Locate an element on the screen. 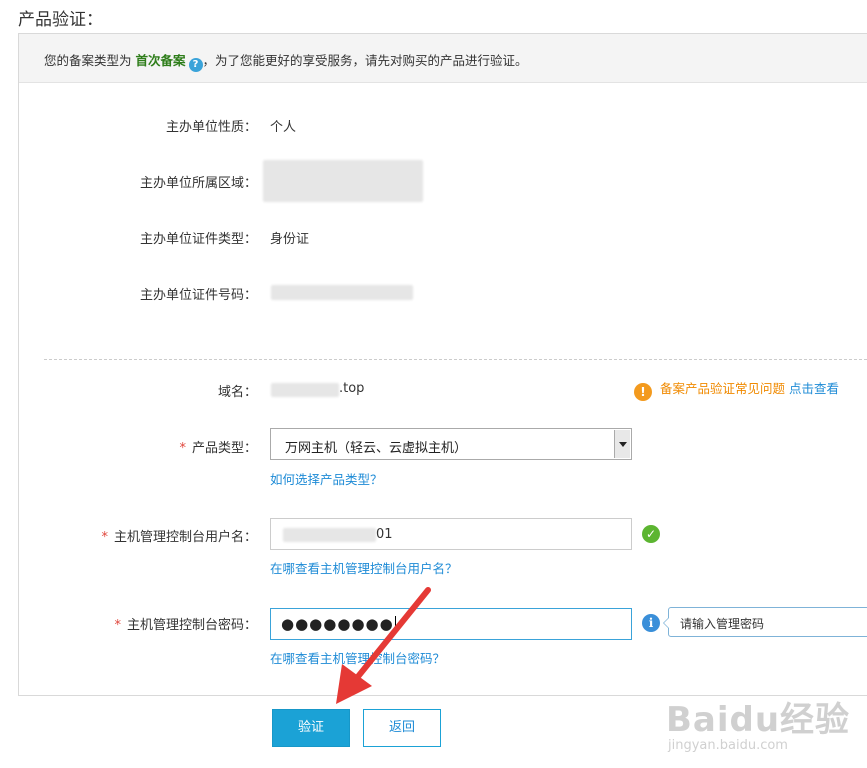  username-redacted is located at coordinates (329, 535).